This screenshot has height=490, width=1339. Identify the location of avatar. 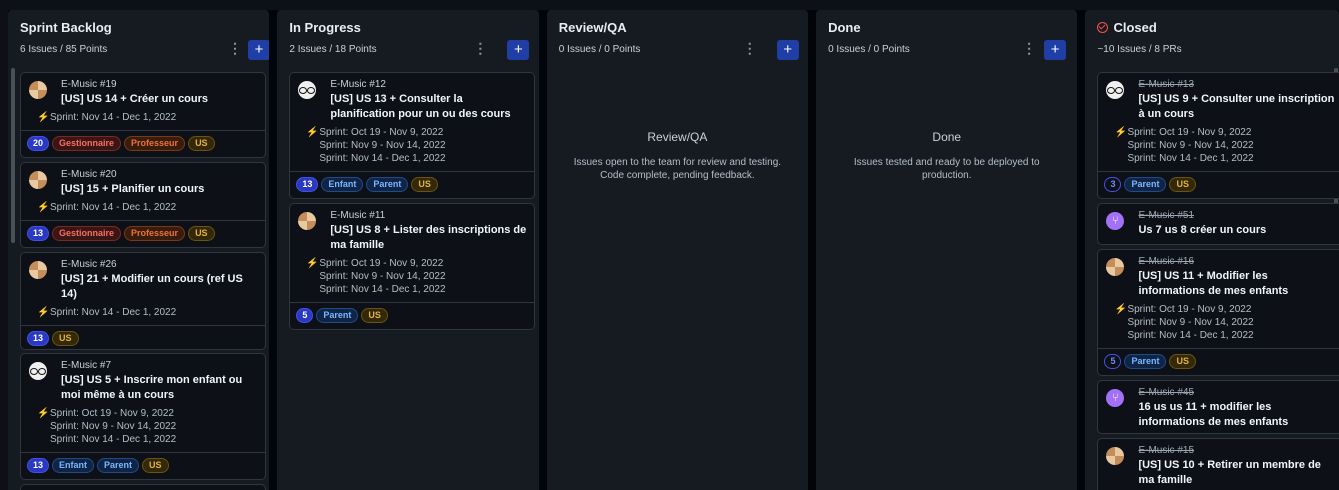
(307, 90).